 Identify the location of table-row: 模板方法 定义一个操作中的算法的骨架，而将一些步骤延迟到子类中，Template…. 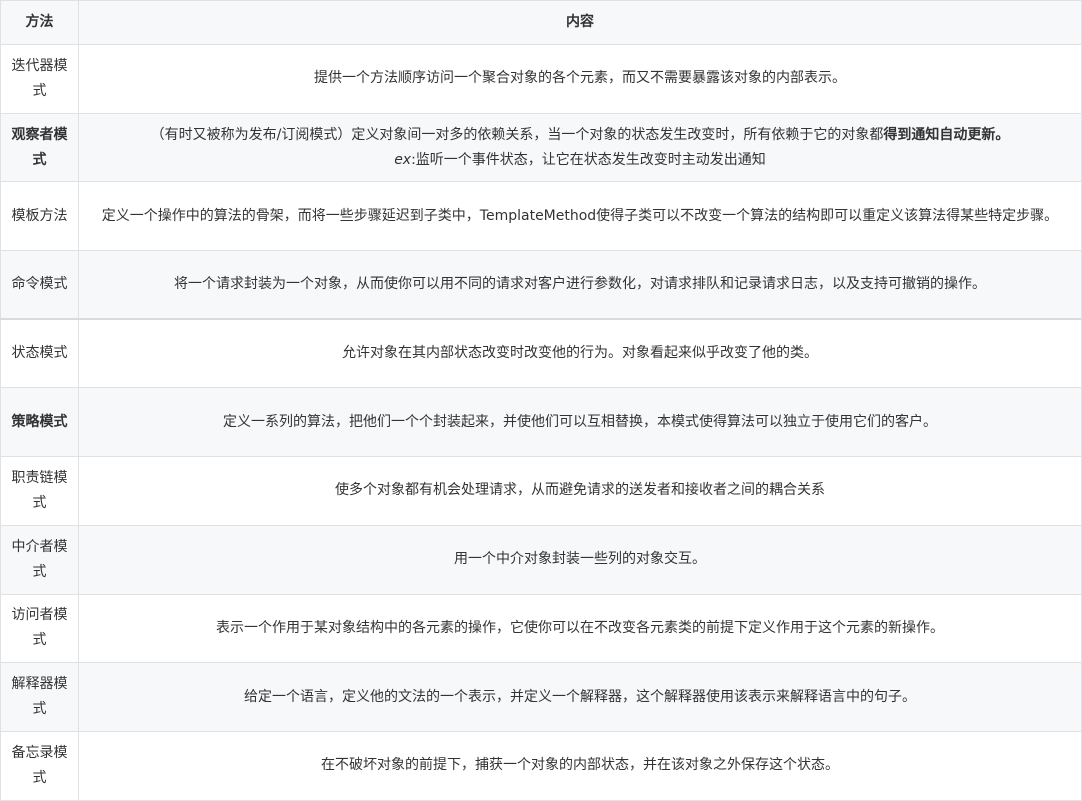
(541, 216).